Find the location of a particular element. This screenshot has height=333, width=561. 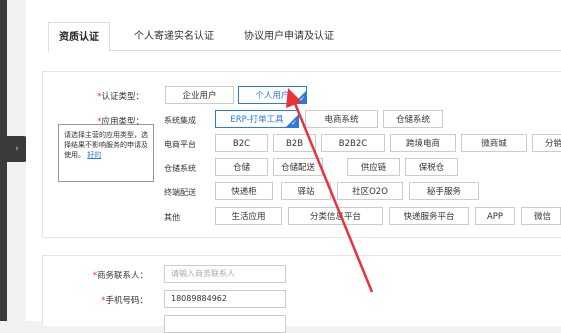

auth-type-personal: 个人用户 ✓ is located at coordinates (272, 95).